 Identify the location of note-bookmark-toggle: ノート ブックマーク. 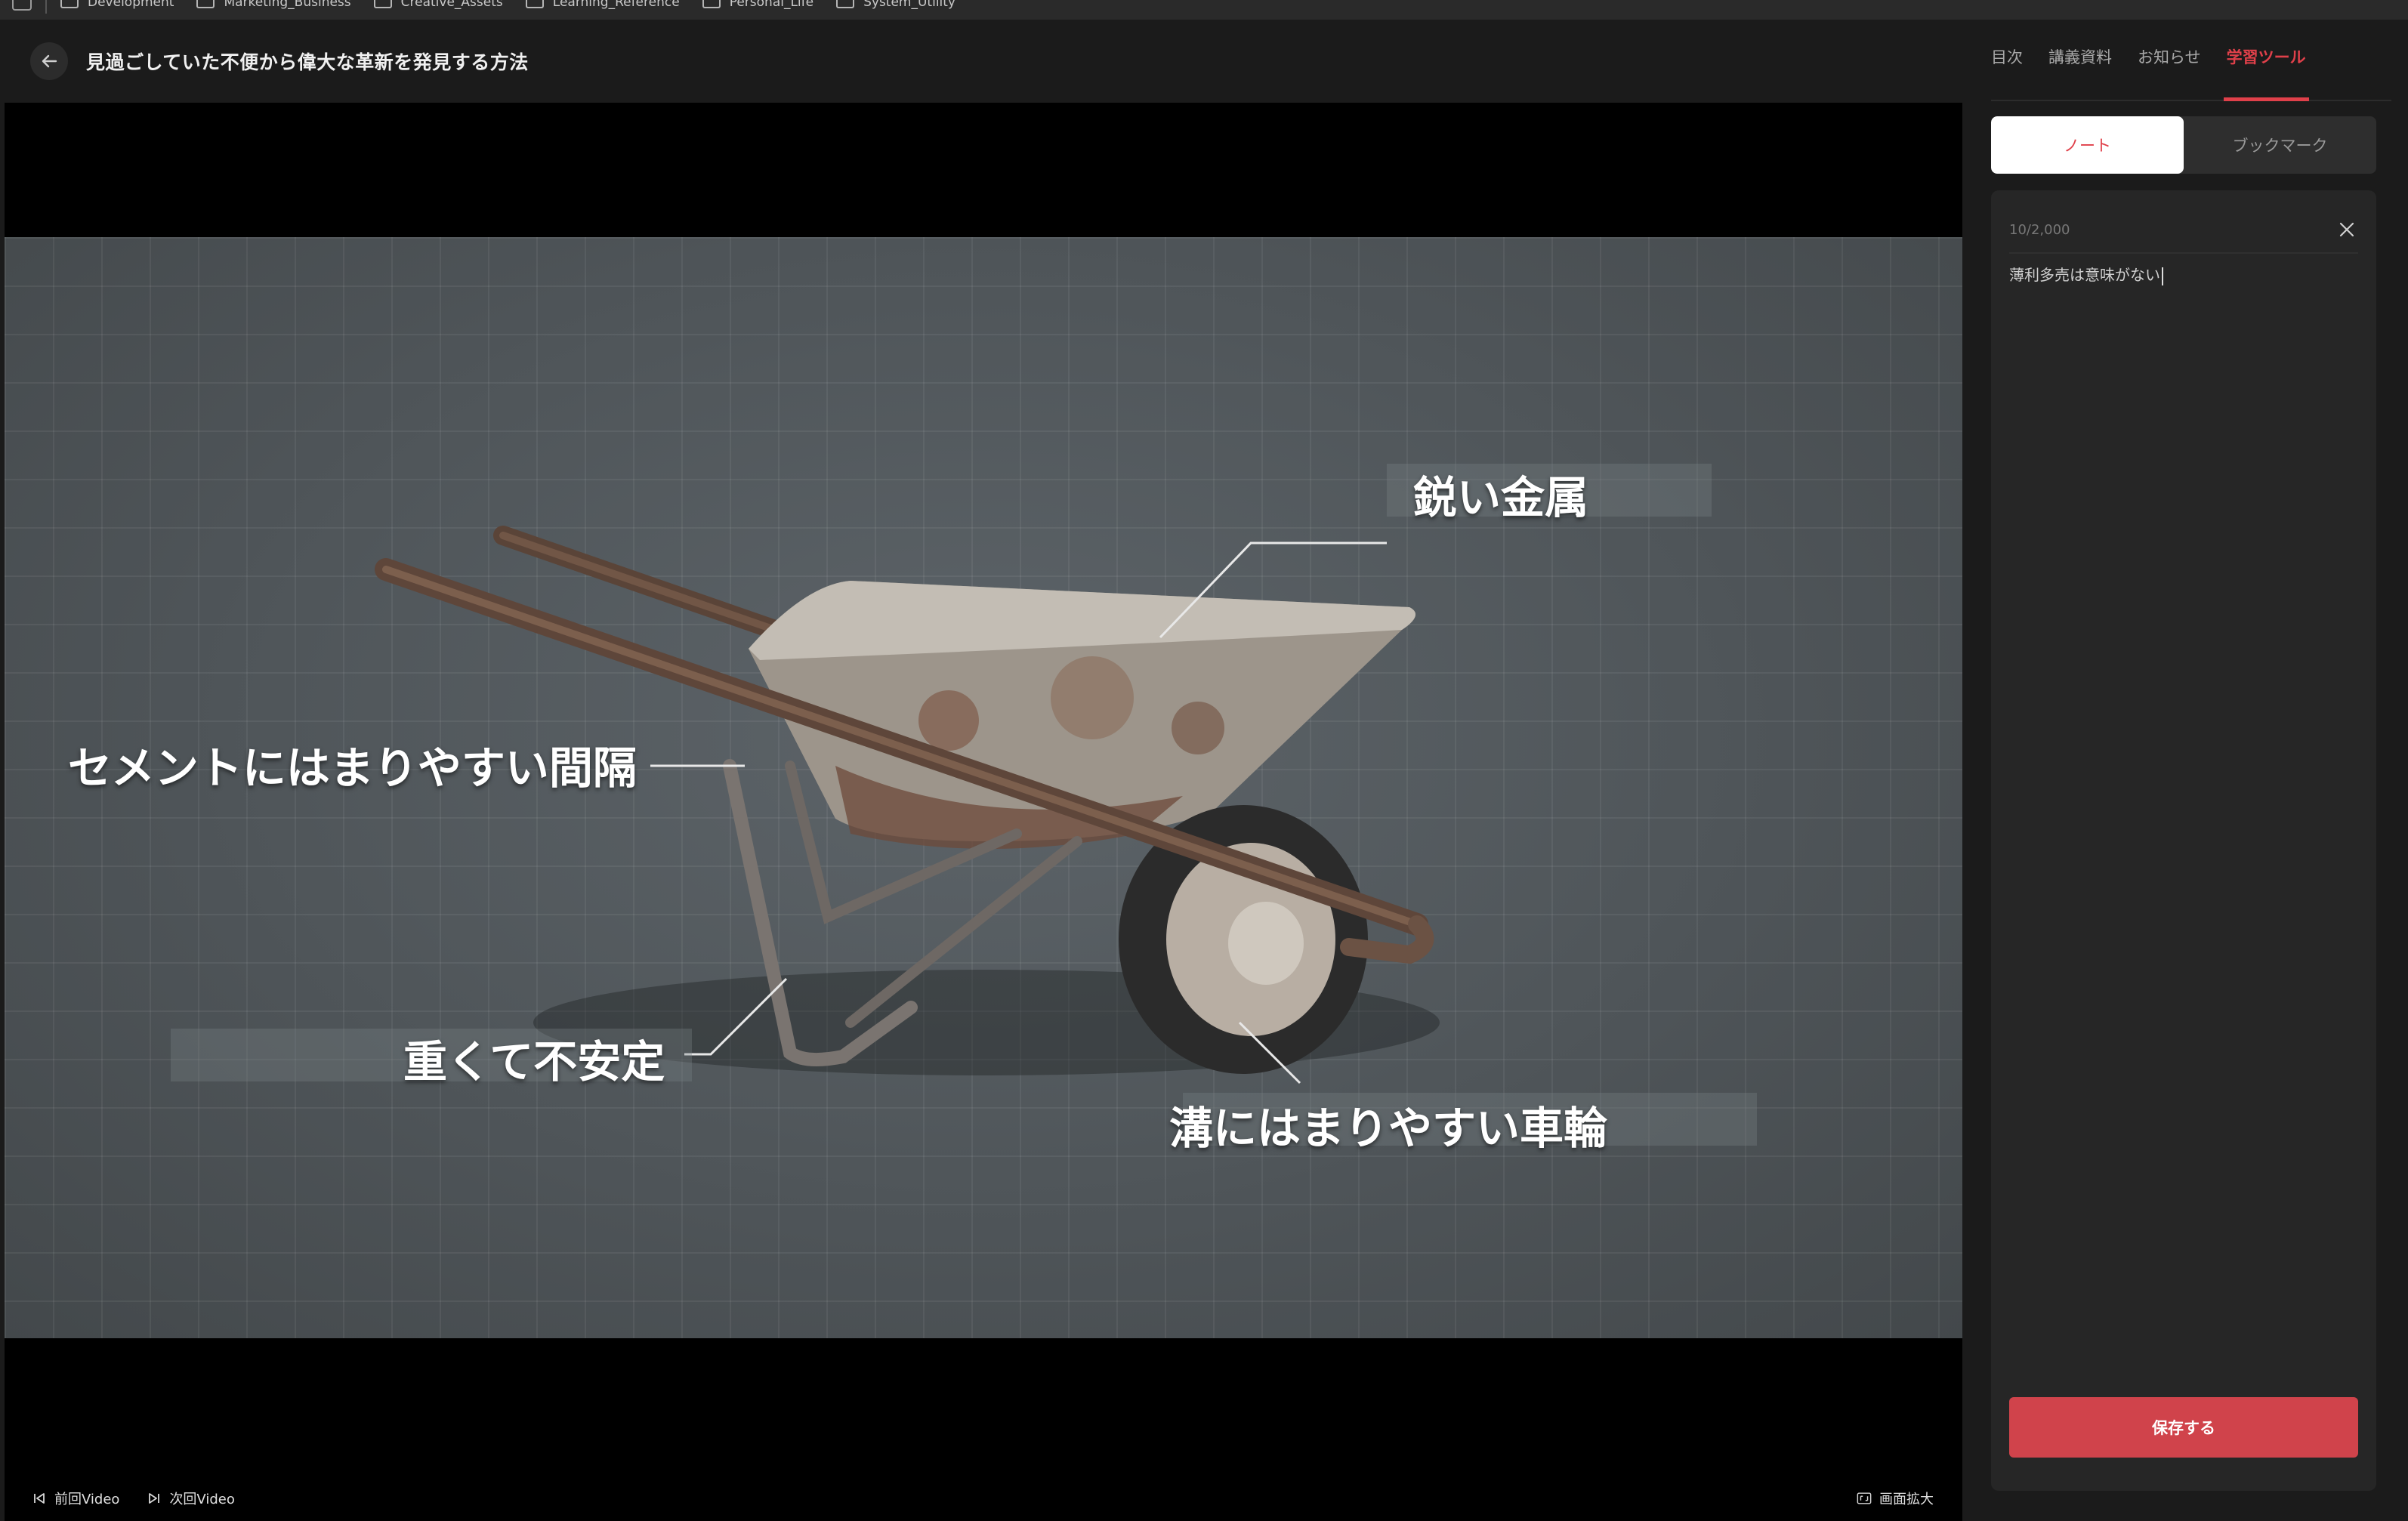
(2183, 145).